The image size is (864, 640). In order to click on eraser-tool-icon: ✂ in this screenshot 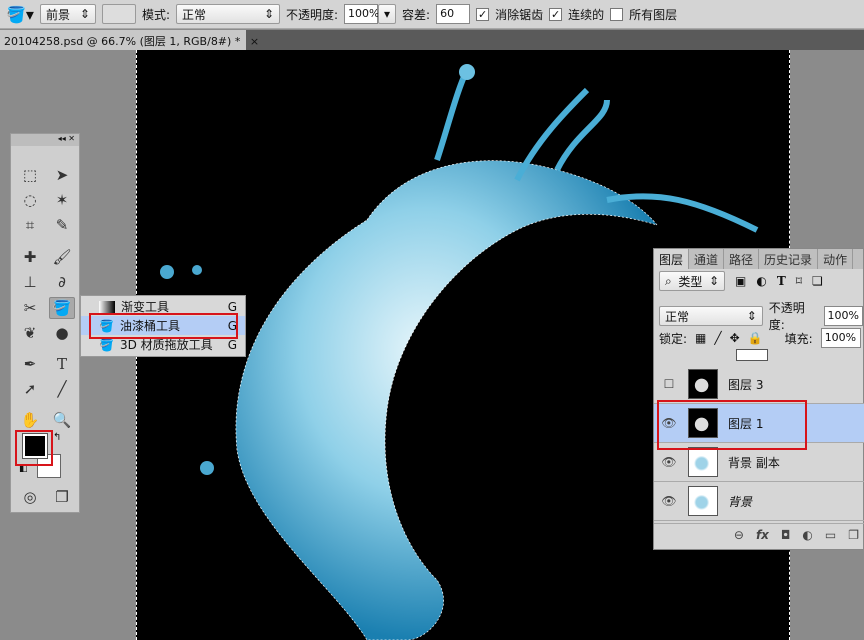, I will do `click(30, 308)`.